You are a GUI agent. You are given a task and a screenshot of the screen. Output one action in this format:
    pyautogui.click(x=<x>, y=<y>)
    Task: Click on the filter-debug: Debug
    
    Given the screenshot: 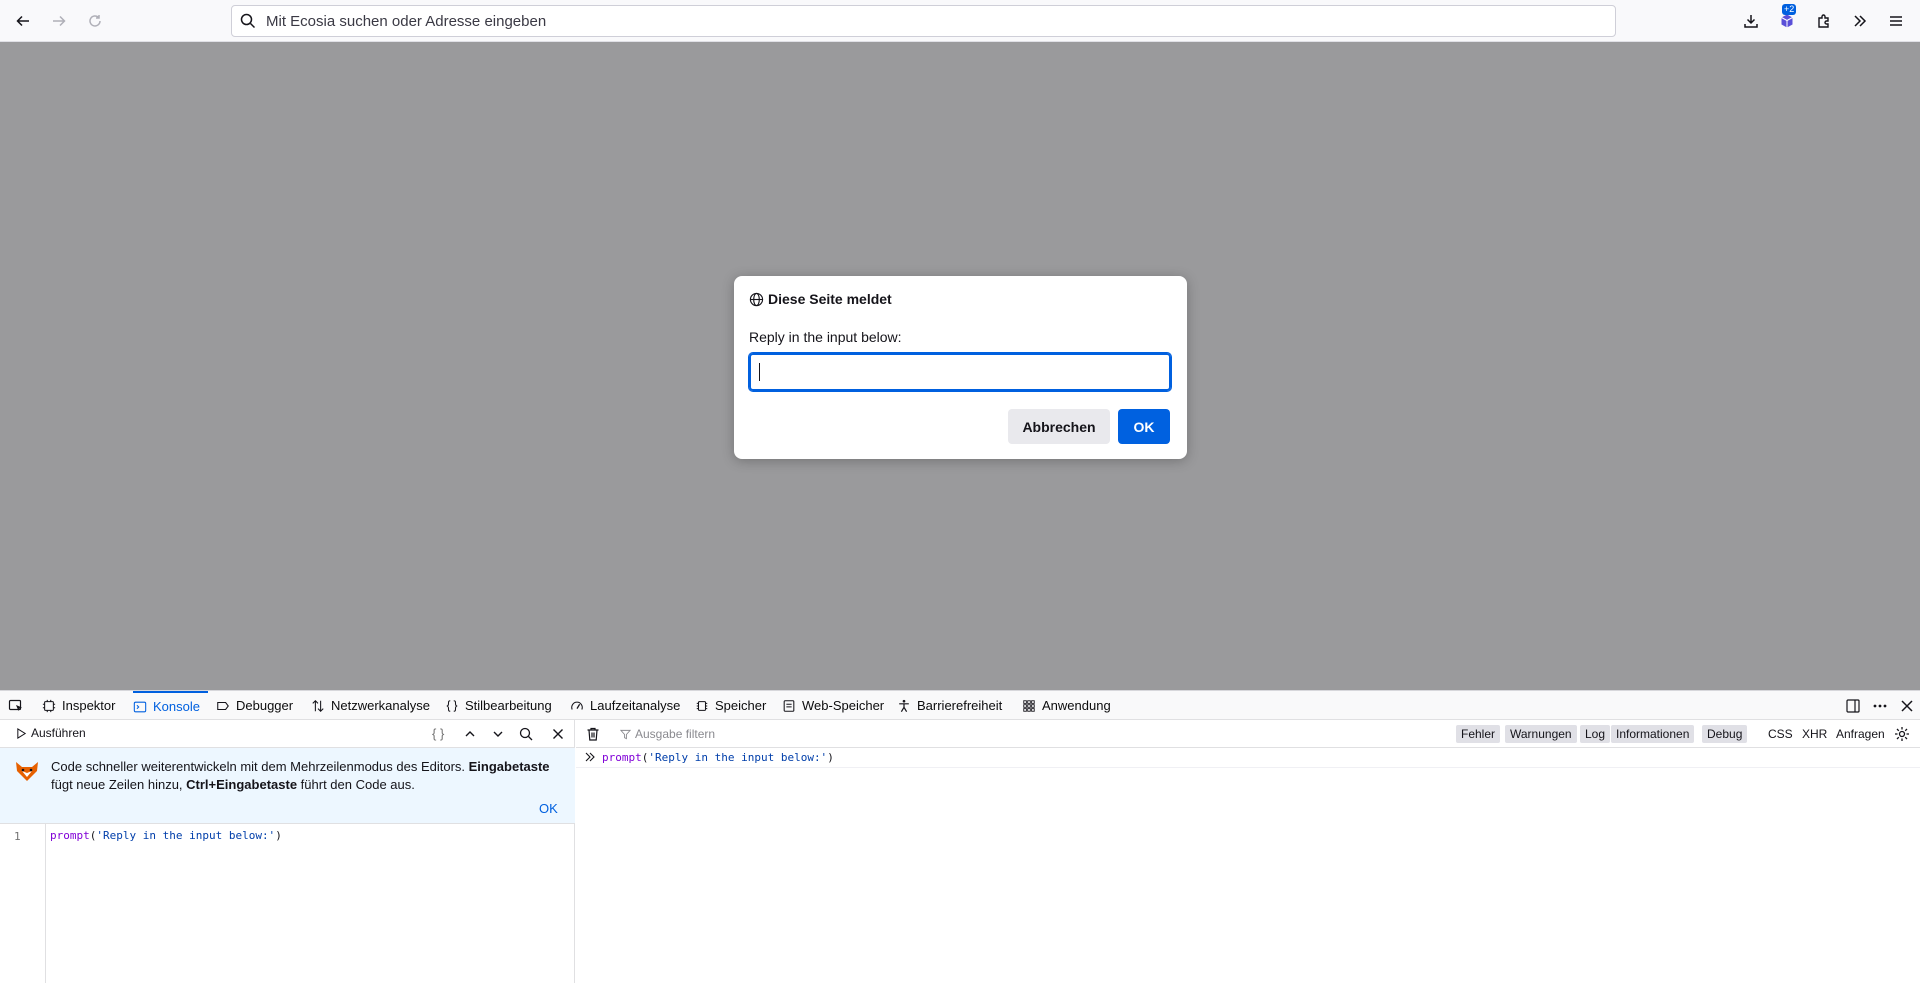 What is the action you would take?
    pyautogui.click(x=1725, y=734)
    